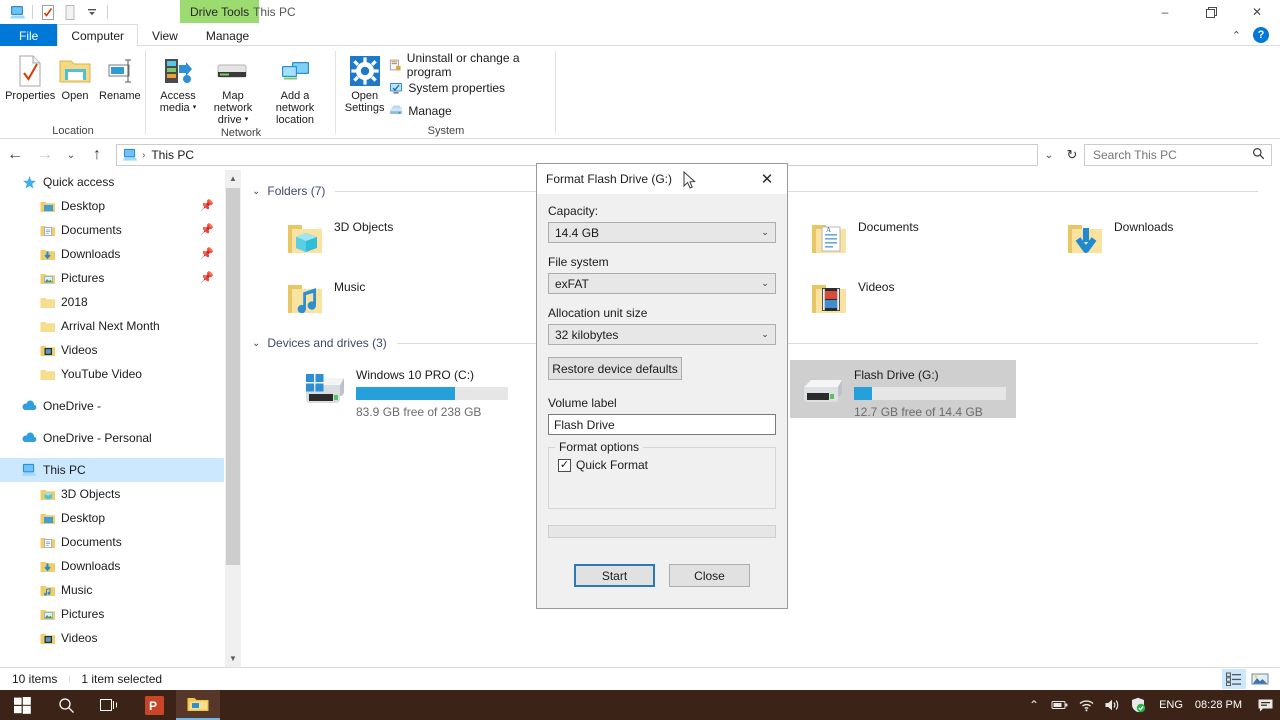  What do you see at coordinates (1165, 12) in the screenshot?
I see `minimize-button: –` at bounding box center [1165, 12].